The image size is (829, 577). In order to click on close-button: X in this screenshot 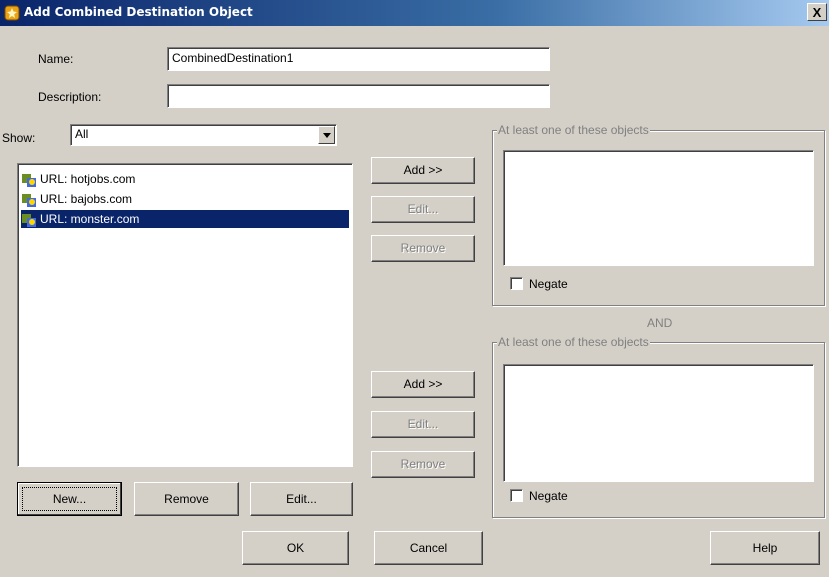, I will do `click(817, 12)`.